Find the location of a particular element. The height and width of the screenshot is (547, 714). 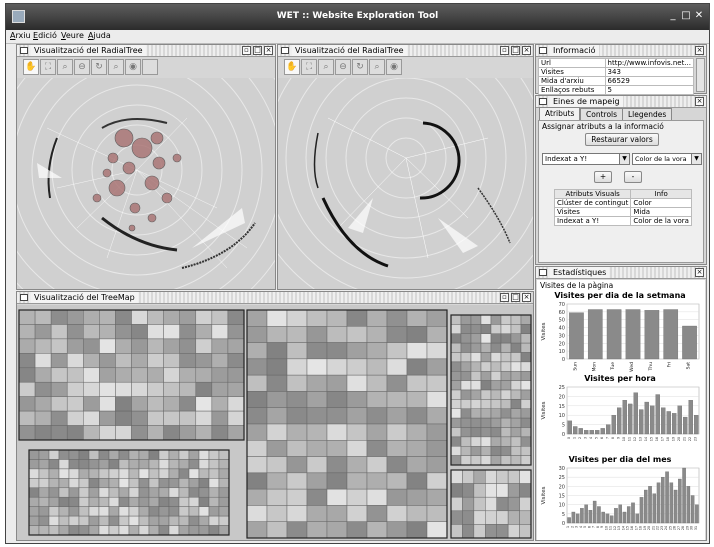

zoom-out-icon: ⊖ is located at coordinates (343, 67).